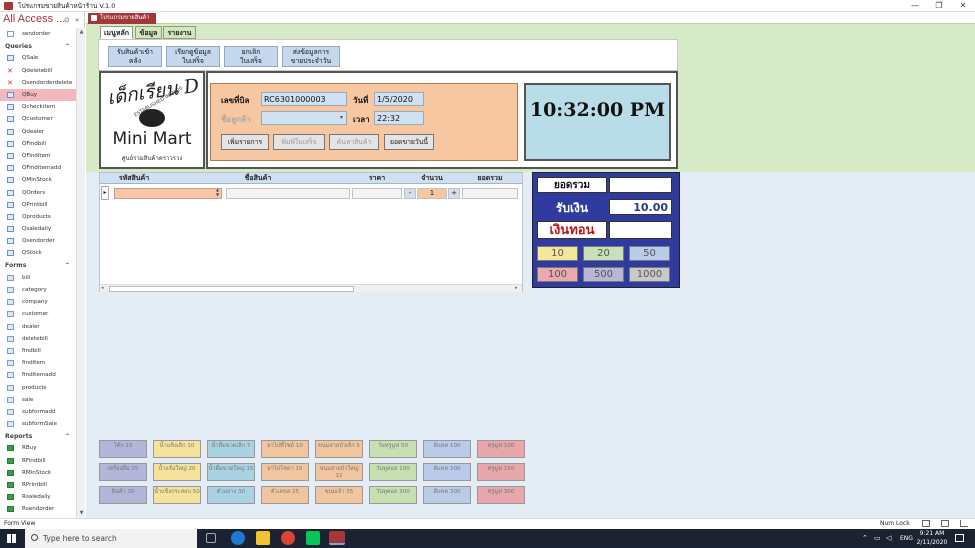 This screenshot has height=548, width=975. What do you see at coordinates (557, 253) in the screenshot?
I see `cash-10-button: 10` at bounding box center [557, 253].